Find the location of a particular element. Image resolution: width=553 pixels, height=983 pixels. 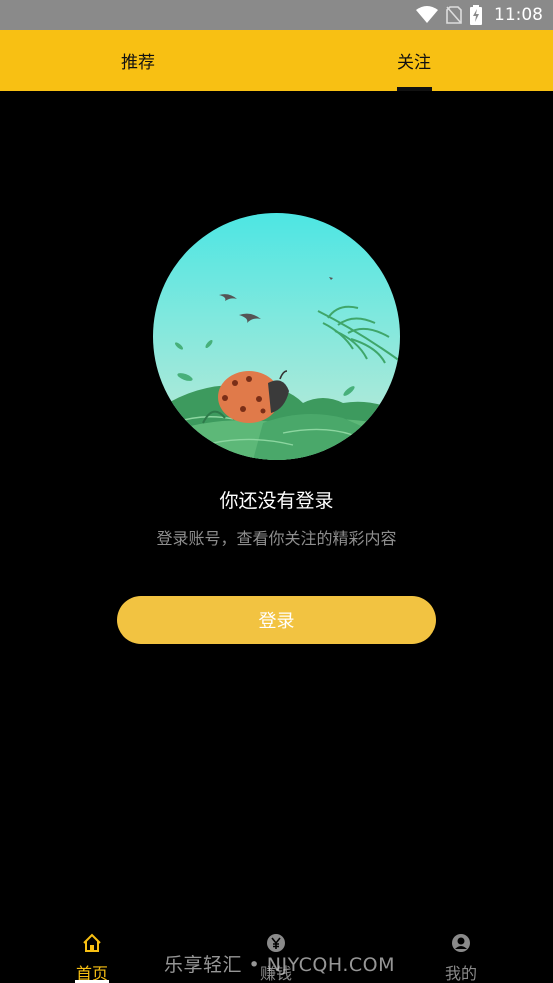

battery-charging-icon is located at coordinates (476, 15).